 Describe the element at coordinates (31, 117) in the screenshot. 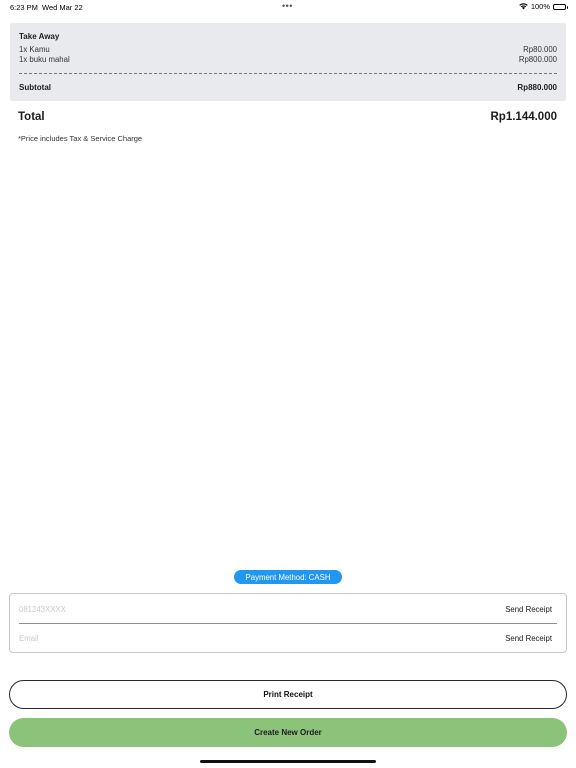

I see `total-label: Total` at that location.